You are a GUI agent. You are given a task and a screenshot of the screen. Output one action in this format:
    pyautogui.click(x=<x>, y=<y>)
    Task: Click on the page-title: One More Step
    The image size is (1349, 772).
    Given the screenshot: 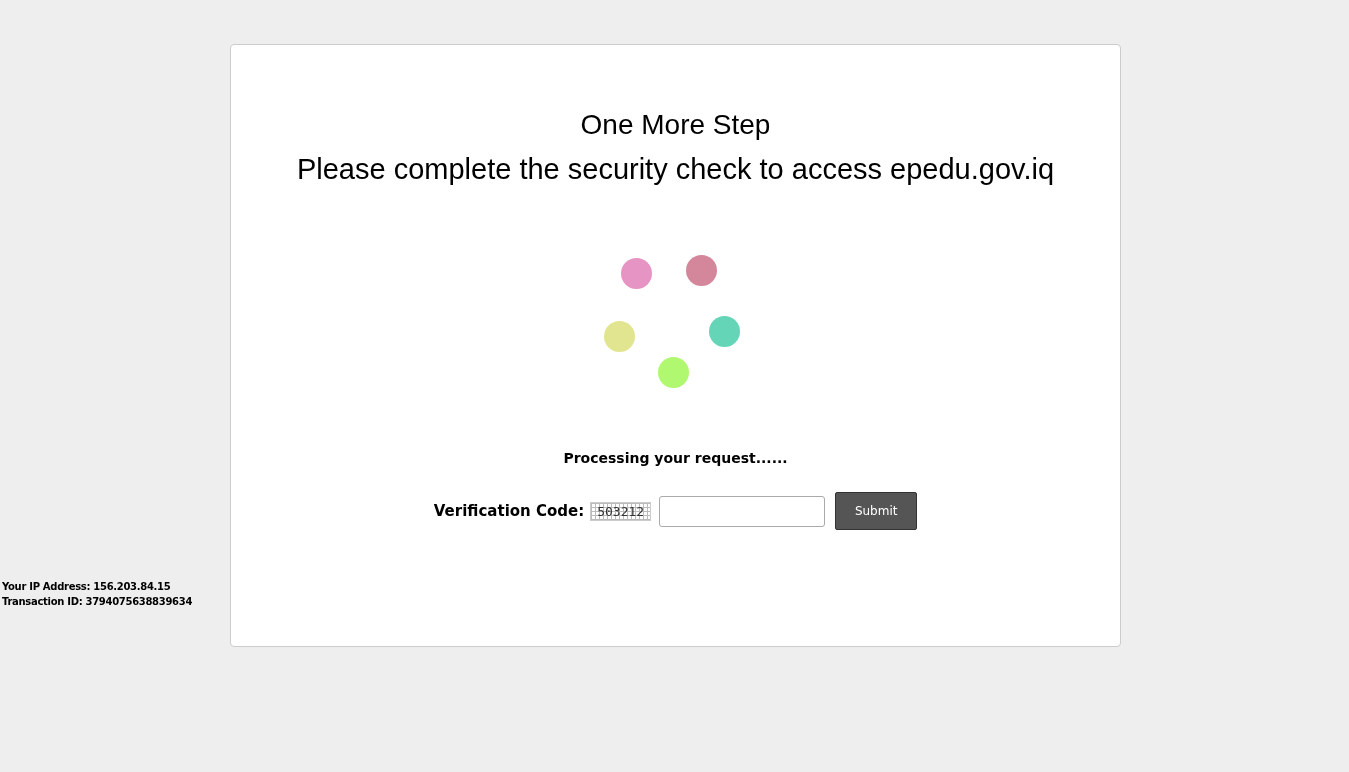 What is the action you would take?
    pyautogui.click(x=675, y=125)
    